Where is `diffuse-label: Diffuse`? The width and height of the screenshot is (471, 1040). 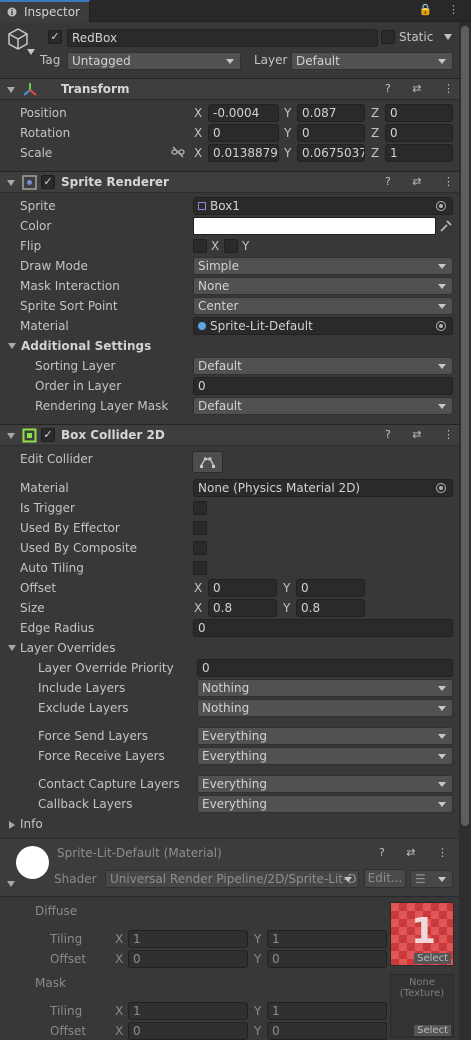
diffuse-label: Diffuse is located at coordinates (56, 911).